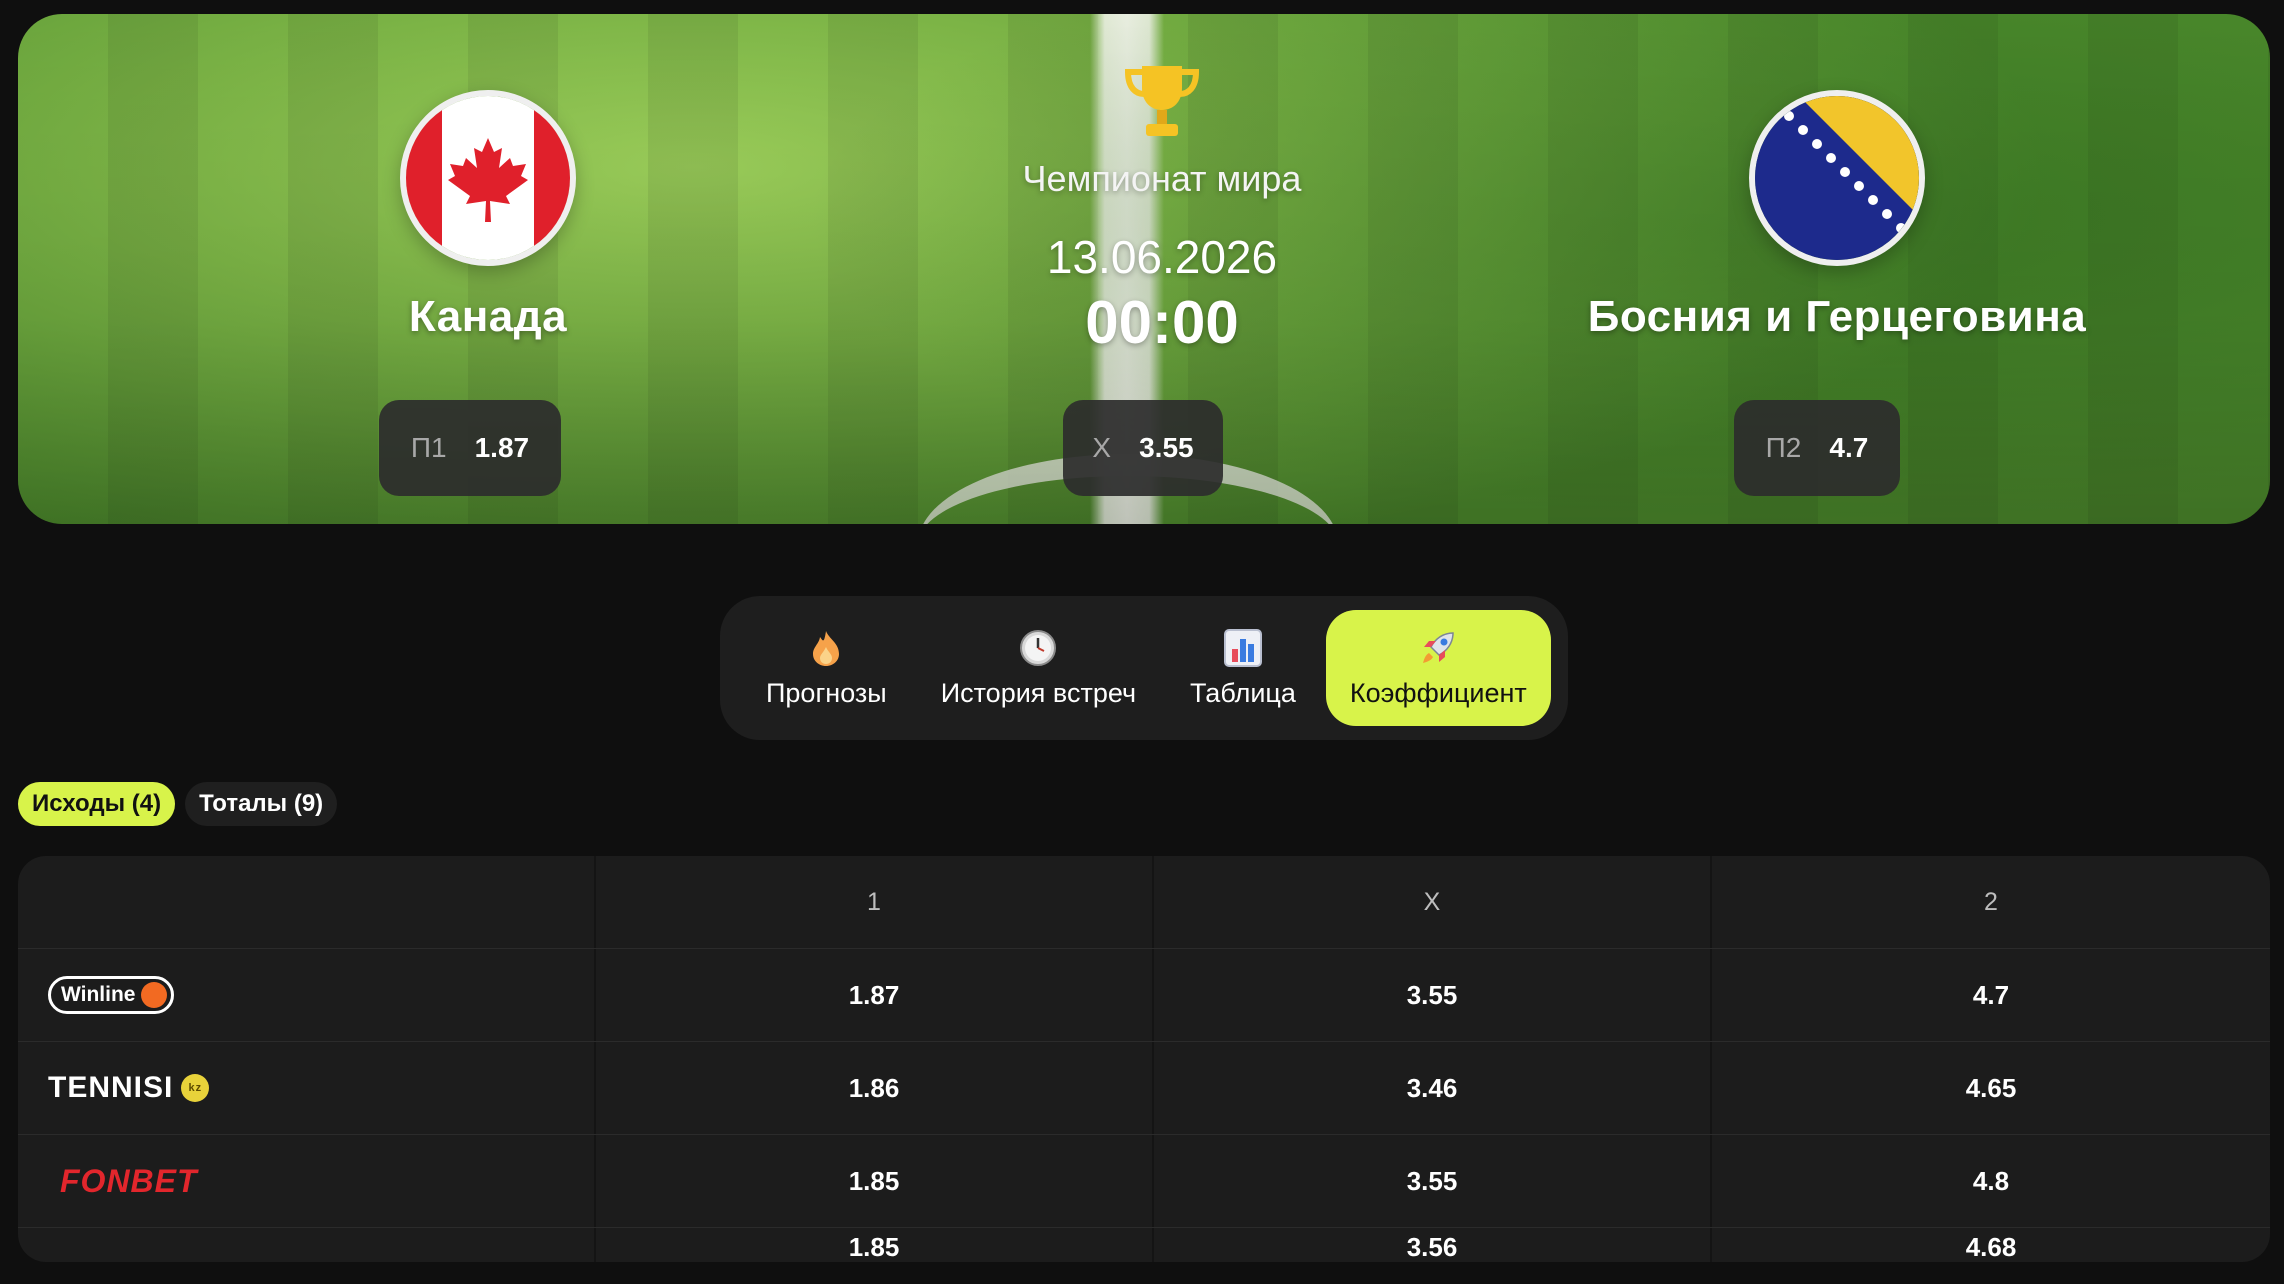 This screenshot has width=2284, height=1284. I want to click on tab-forecasts: Прогнозы, so click(826, 668).